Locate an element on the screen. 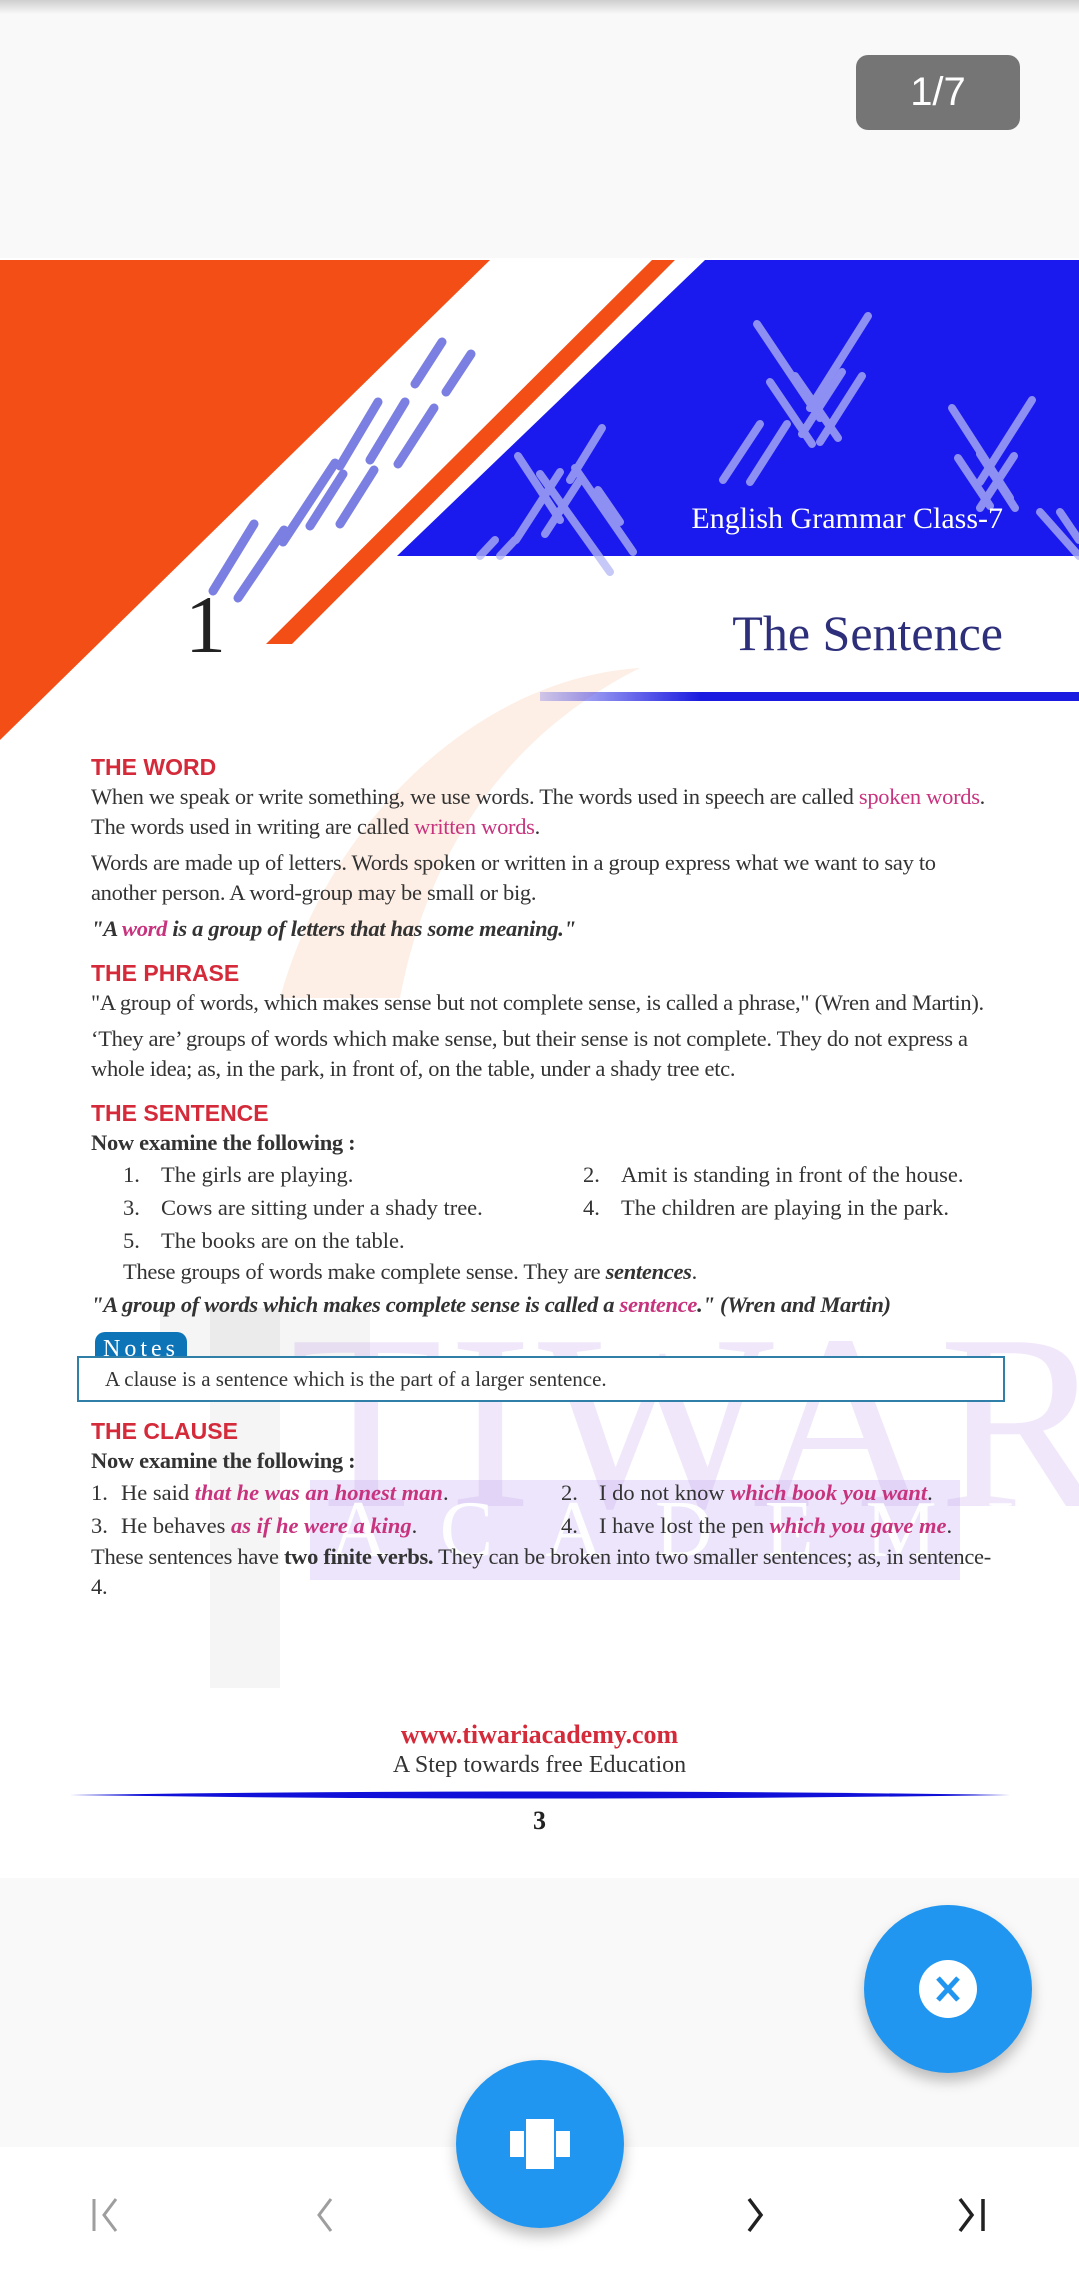  last-page-button is located at coordinates (970, 2215).